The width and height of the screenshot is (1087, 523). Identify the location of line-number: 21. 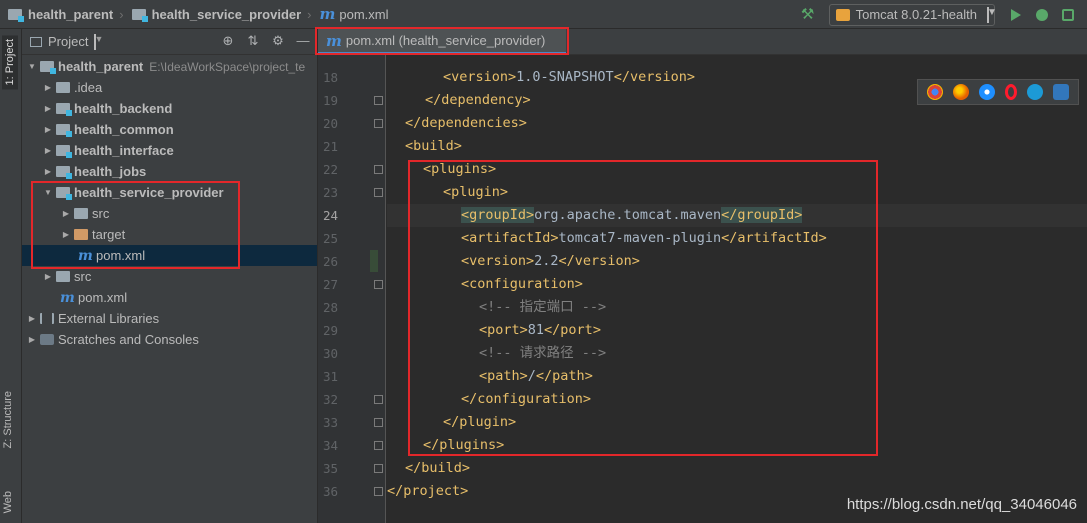
(330, 146).